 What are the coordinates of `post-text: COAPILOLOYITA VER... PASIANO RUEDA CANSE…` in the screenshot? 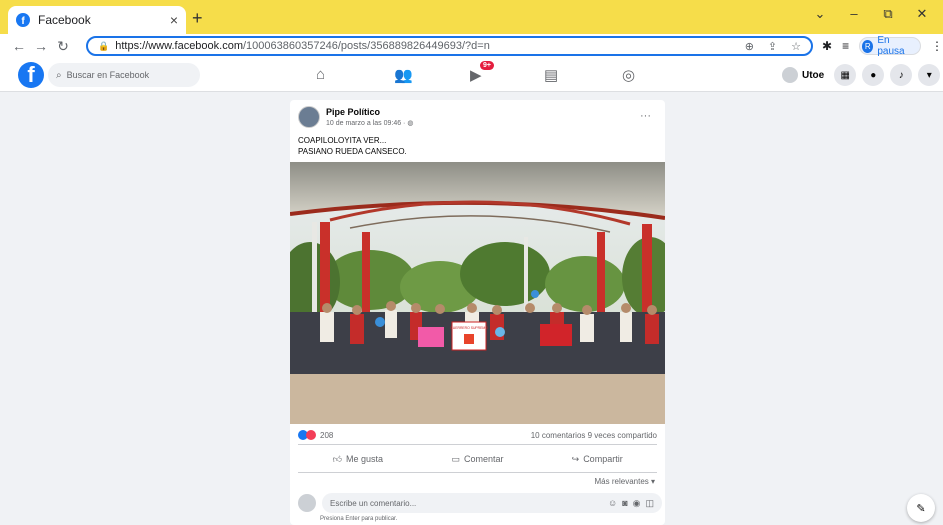 It's located at (352, 146).